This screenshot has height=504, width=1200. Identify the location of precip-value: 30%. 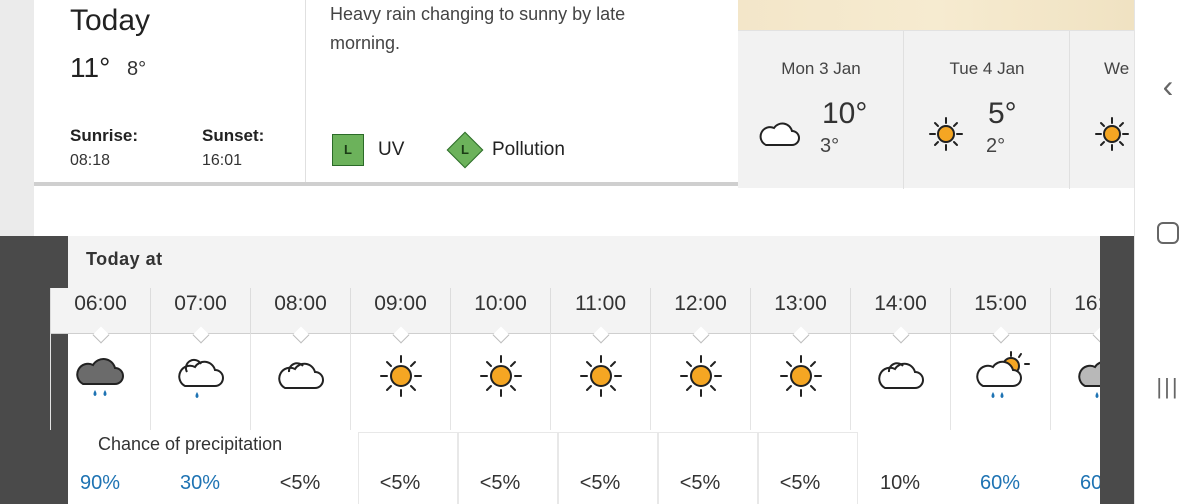
(200, 483).